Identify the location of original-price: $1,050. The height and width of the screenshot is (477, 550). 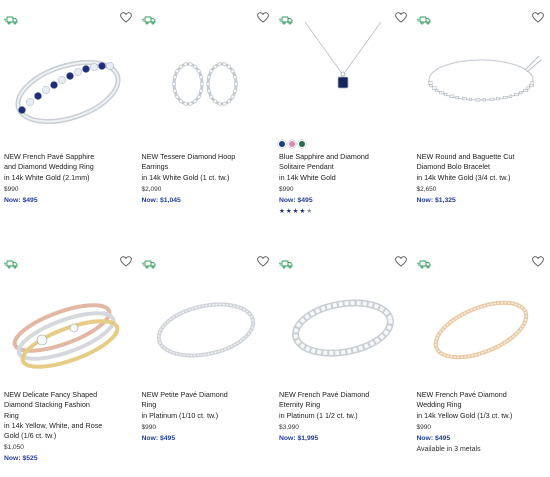
(14, 448).